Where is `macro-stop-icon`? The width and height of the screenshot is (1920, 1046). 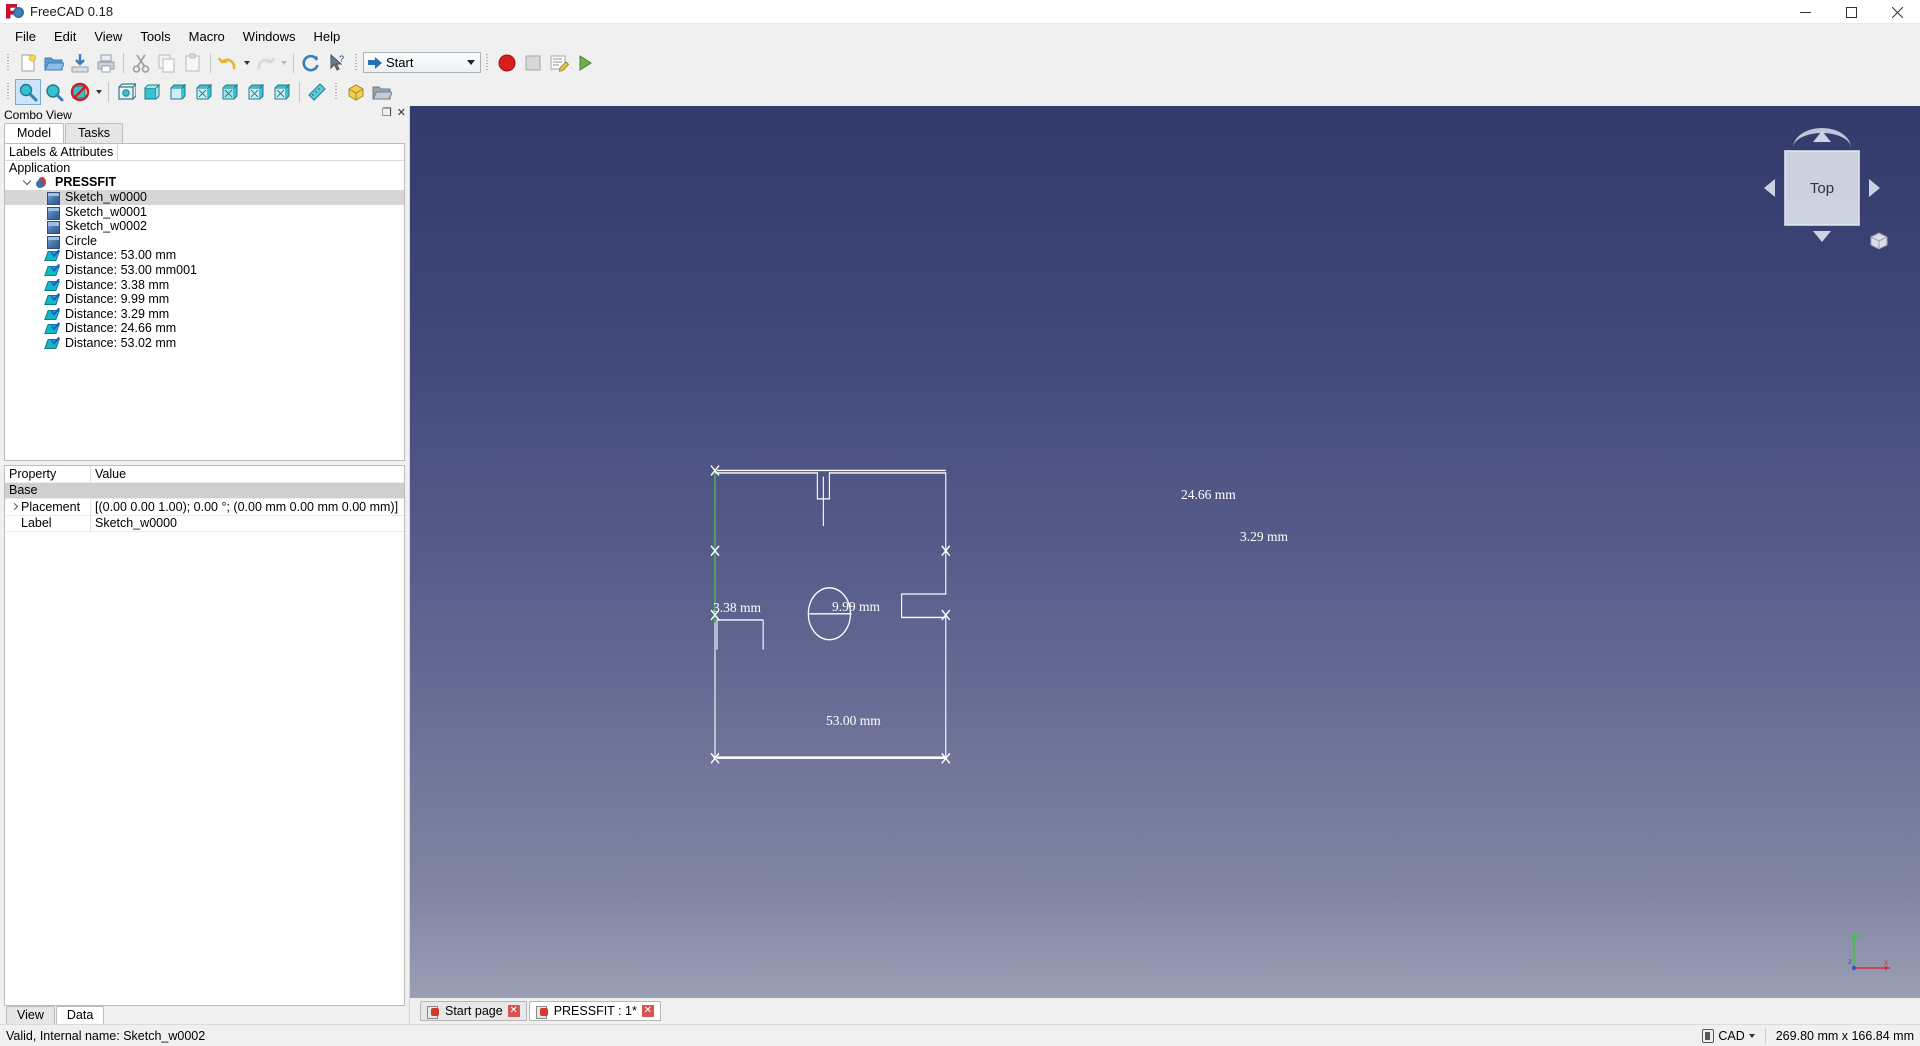 macro-stop-icon is located at coordinates (533, 63).